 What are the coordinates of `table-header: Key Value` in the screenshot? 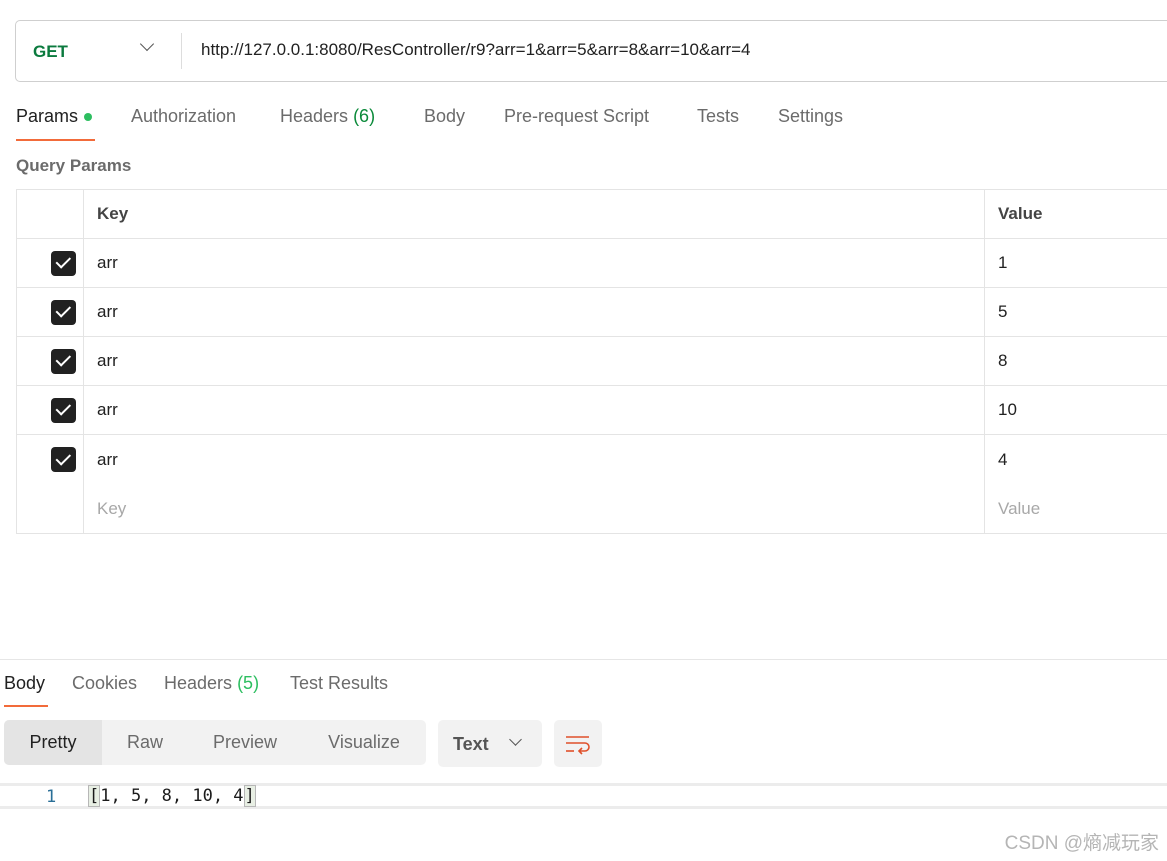 It's located at (592, 214).